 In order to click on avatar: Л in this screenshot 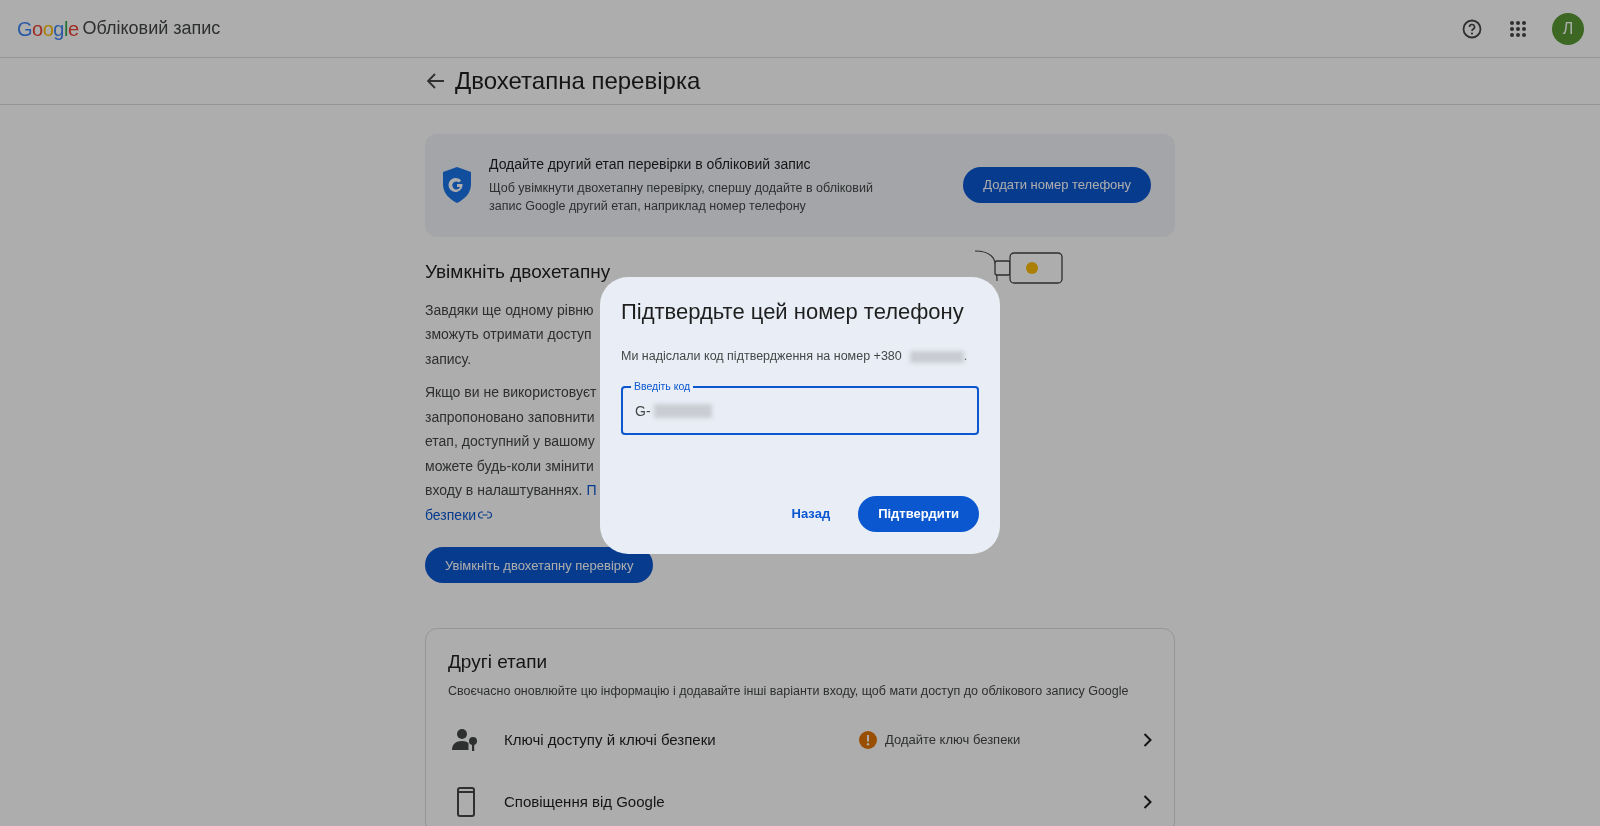, I will do `click(1568, 28)`.